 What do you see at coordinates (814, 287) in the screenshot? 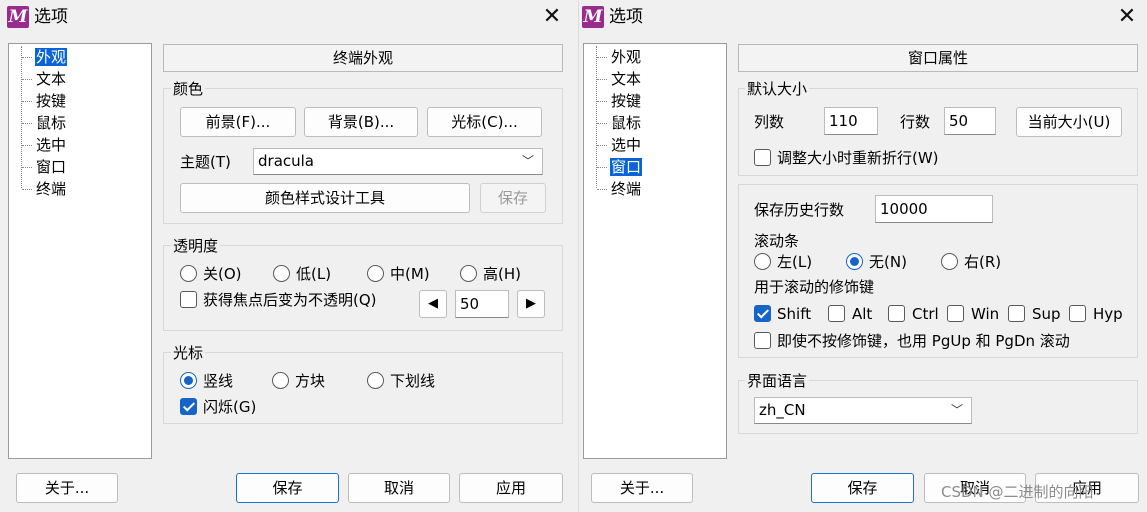
I see `scroll-modifier-label: 用于滚动的修饰键` at bounding box center [814, 287].